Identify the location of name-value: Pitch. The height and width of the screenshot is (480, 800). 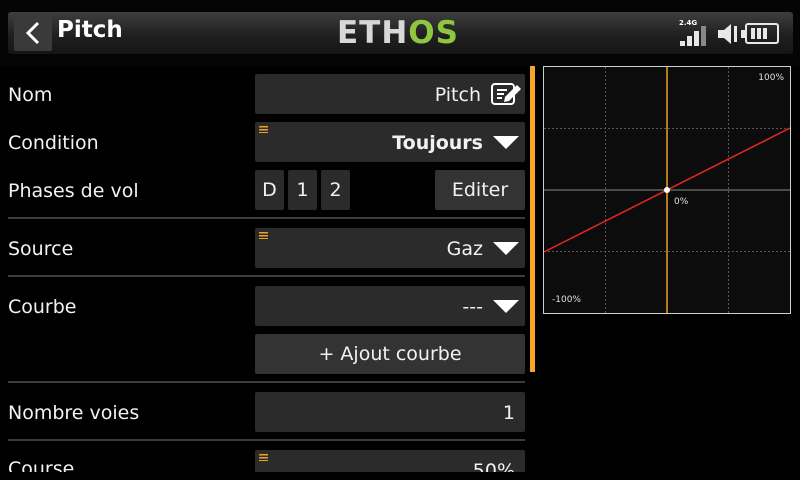
(457, 95).